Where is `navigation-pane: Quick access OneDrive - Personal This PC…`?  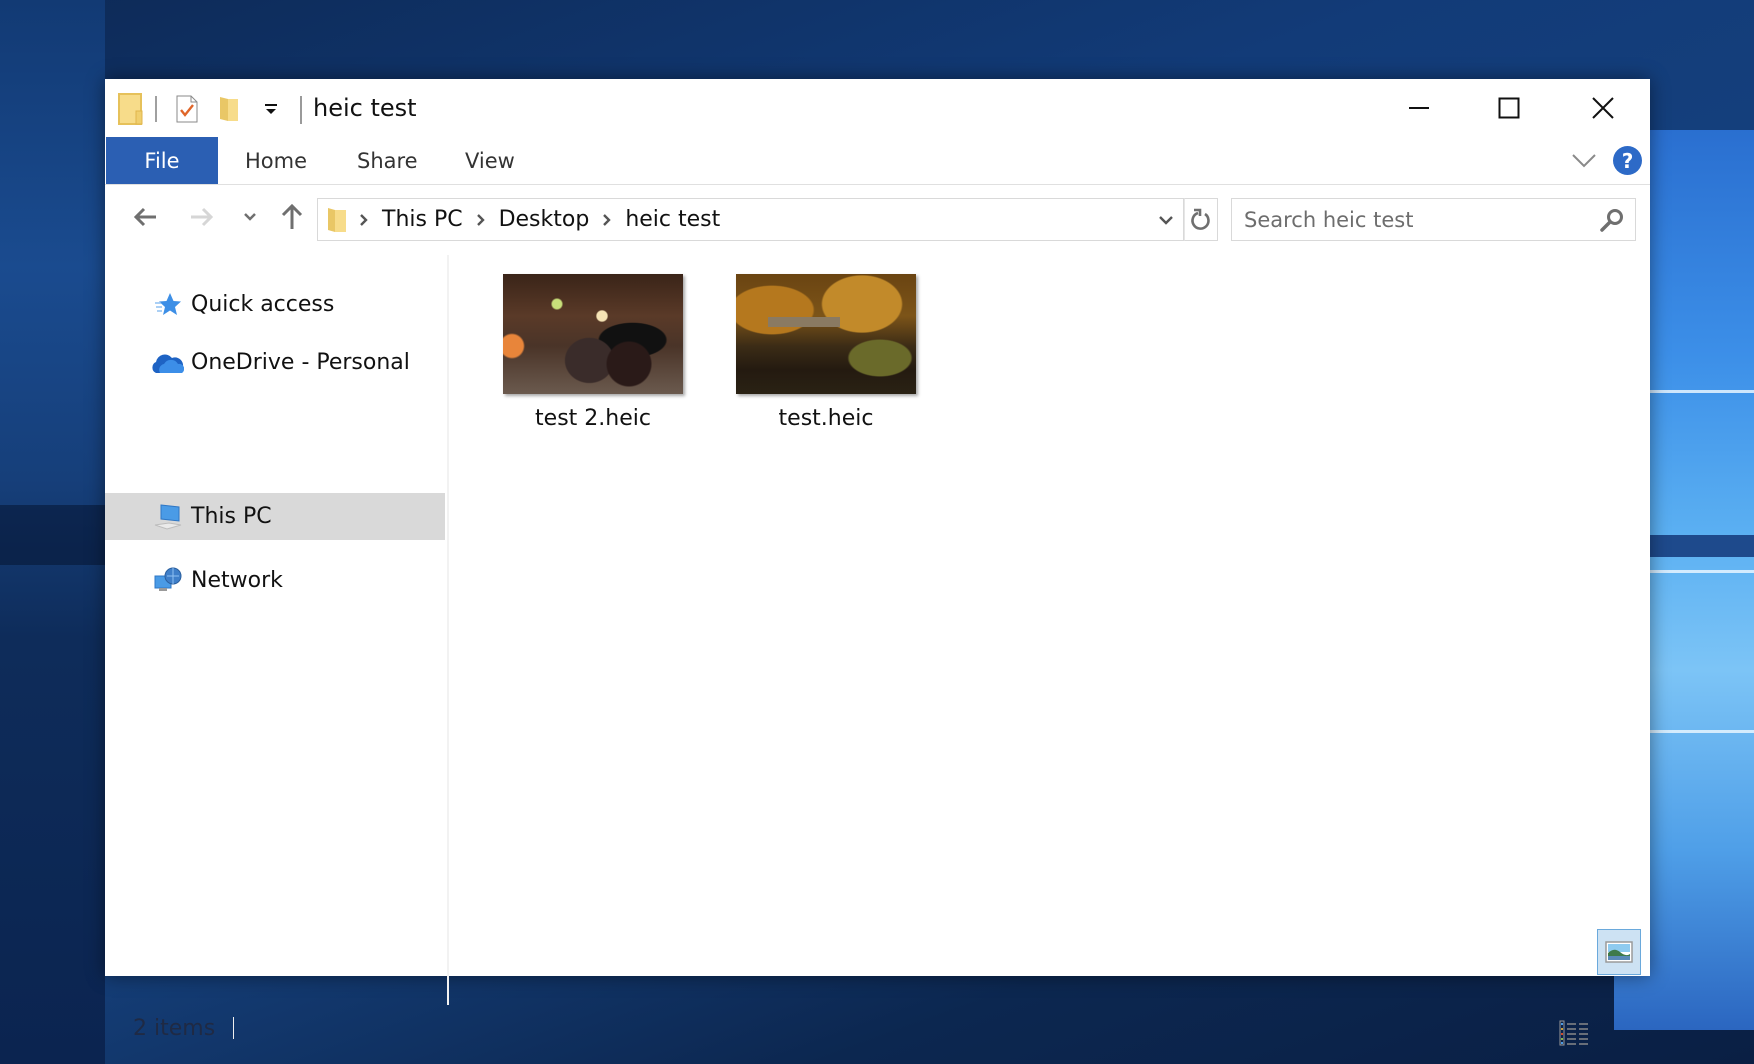
navigation-pane: Quick access OneDrive - Personal This PC… is located at coordinates (275, 628).